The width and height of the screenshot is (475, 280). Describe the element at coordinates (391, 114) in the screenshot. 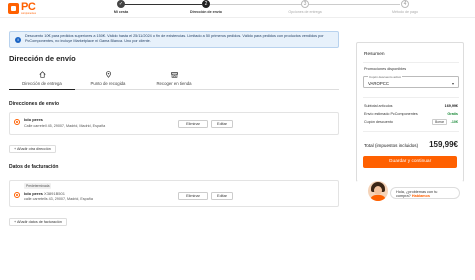

I see `row-label: Envío estimado PcComponentes` at that location.